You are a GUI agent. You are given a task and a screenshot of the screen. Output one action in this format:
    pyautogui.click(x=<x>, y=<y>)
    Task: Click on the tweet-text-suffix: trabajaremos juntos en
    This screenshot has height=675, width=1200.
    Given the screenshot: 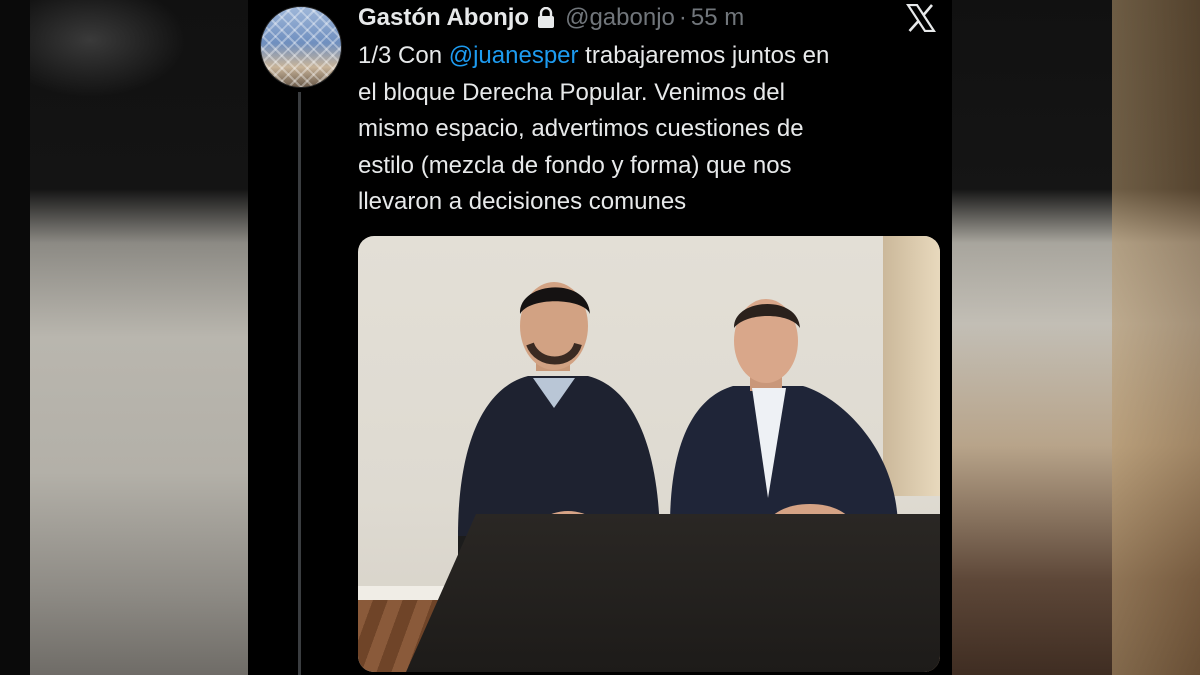 What is the action you would take?
    pyautogui.click(x=704, y=55)
    